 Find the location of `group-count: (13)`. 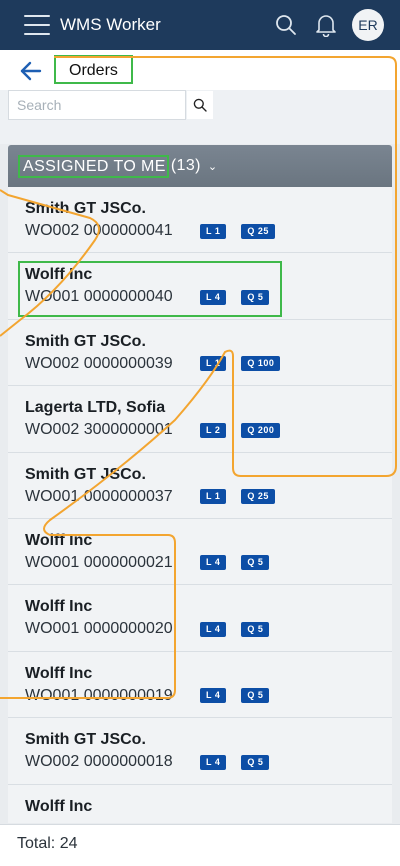

group-count: (13) is located at coordinates (185, 165).